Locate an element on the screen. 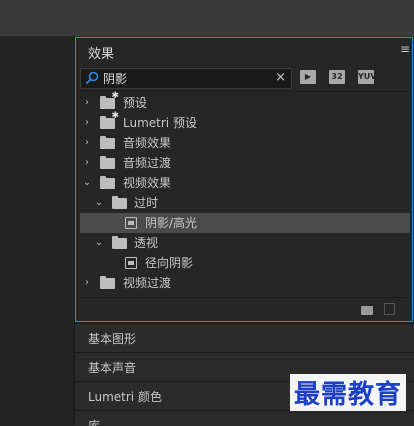 This screenshot has width=414, height=426. panel-label: 基本图形 is located at coordinates (112, 339).